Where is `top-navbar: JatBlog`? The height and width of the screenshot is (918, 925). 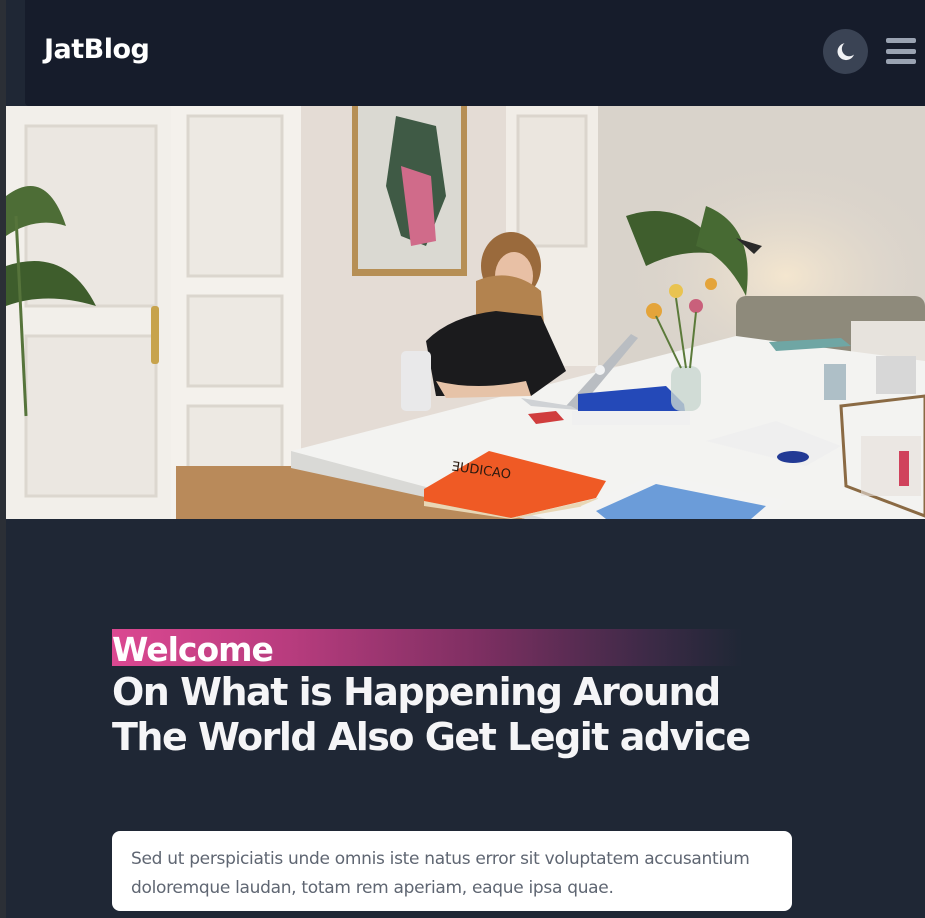
top-navbar: JatBlog is located at coordinates (475, 53).